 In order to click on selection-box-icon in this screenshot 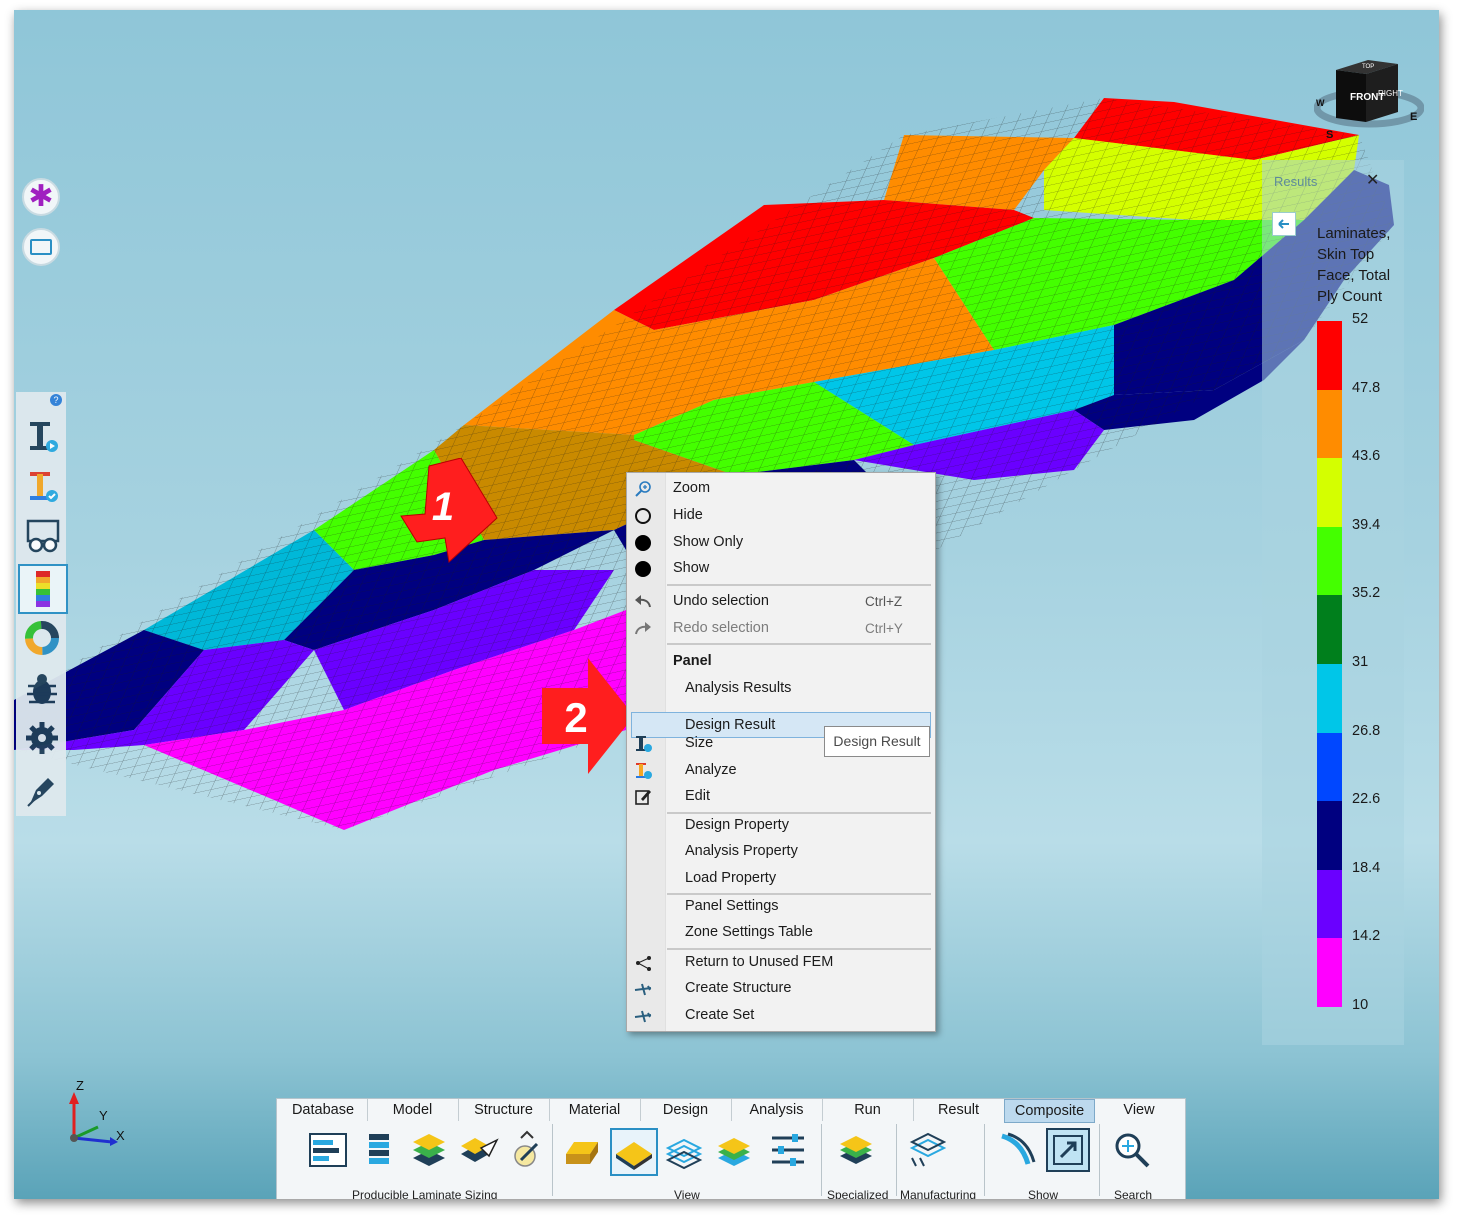, I will do `click(41, 247)`.